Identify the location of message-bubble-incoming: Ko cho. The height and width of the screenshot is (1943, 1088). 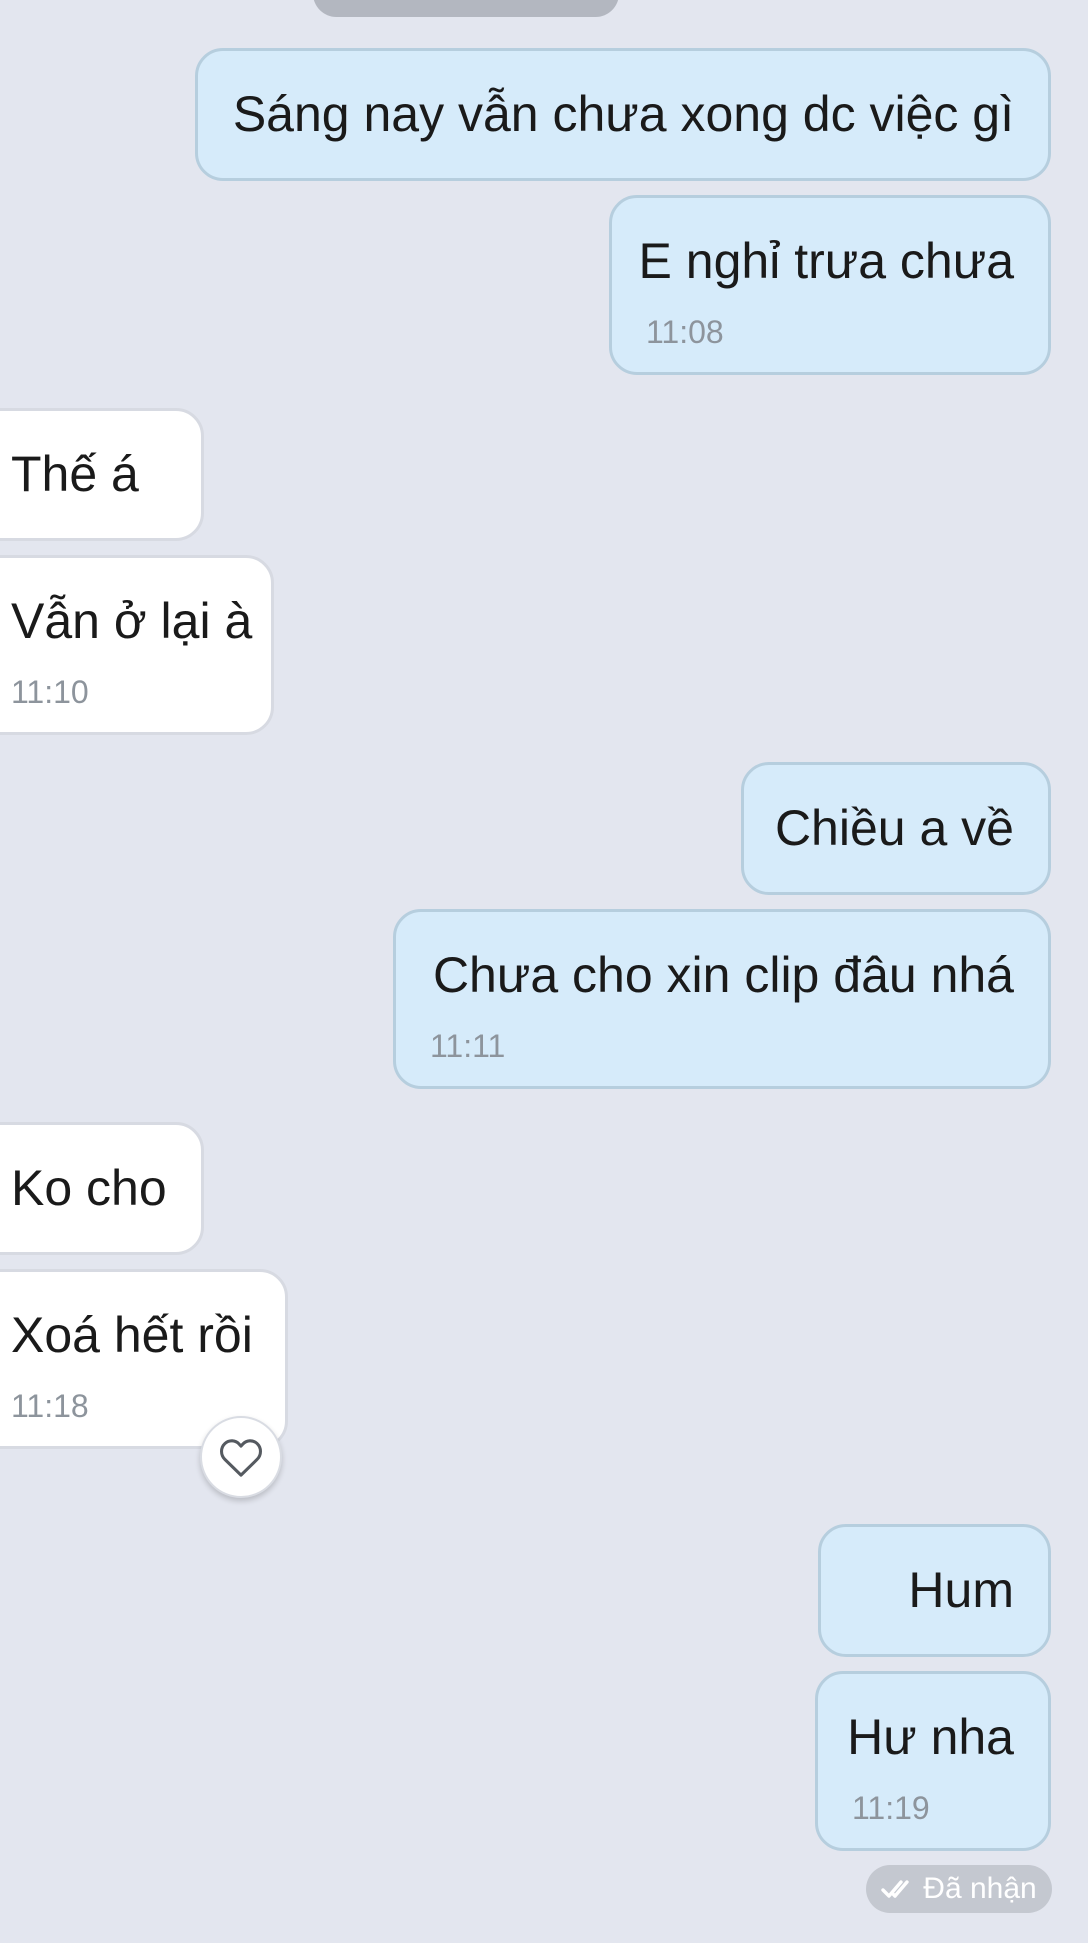
(102, 1188).